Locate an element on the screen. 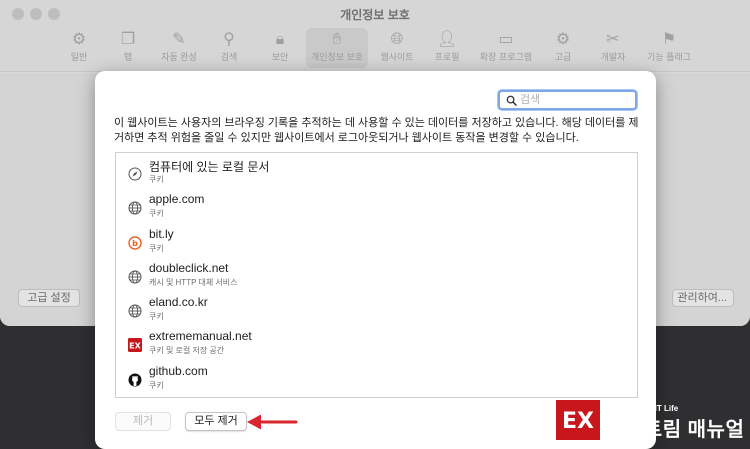 The width and height of the screenshot is (750, 449). tab-search: ⚲ 검색 is located at coordinates (229, 48).